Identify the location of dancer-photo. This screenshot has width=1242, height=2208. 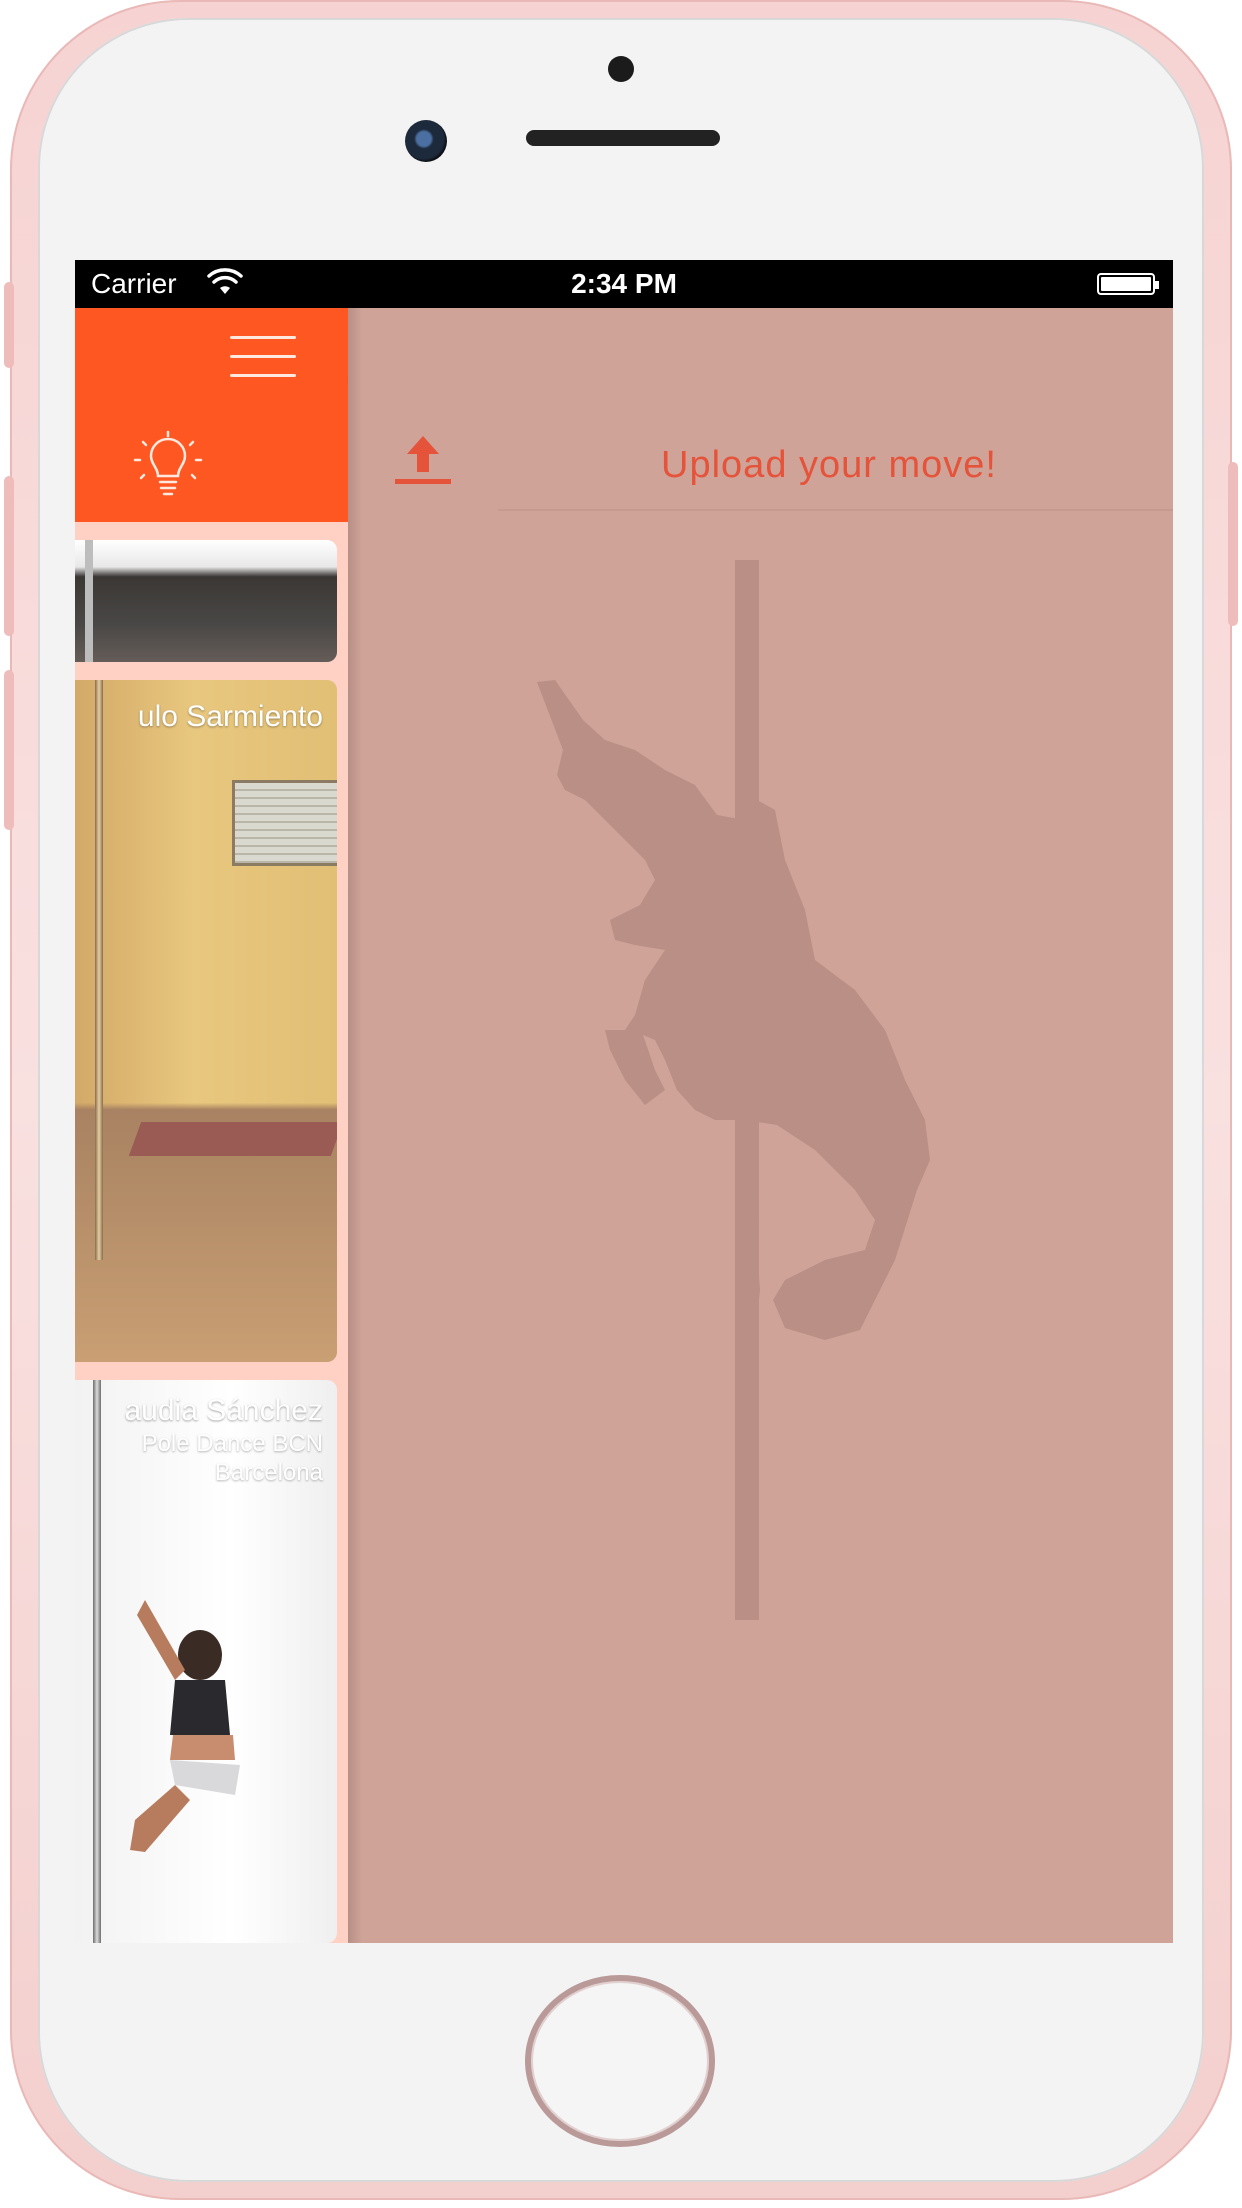
(185, 1726).